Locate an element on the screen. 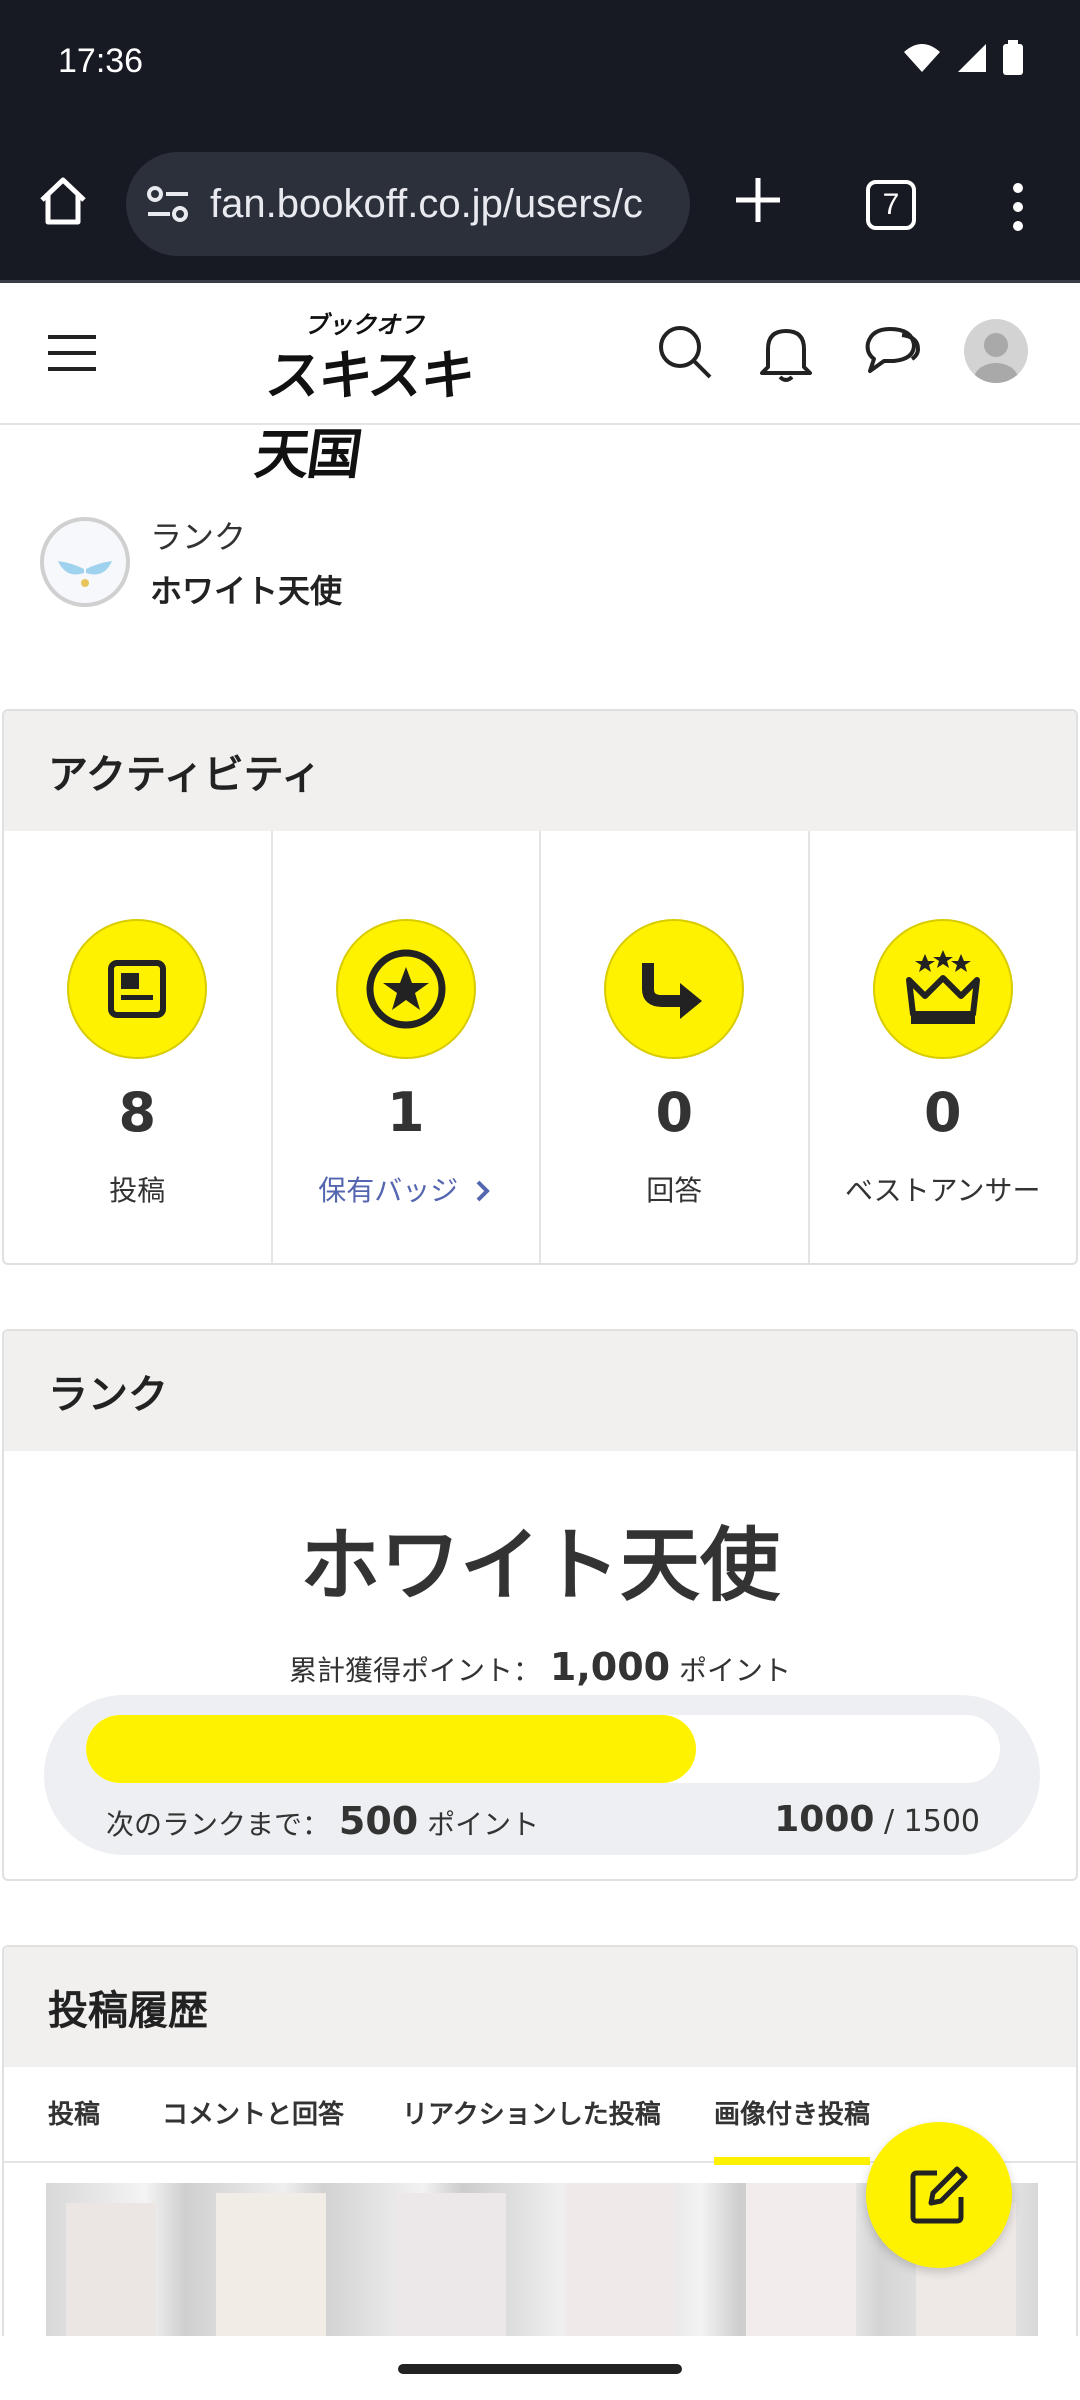  total-points-label: 累計獲得ポイント： is located at coordinates (414, 1670).